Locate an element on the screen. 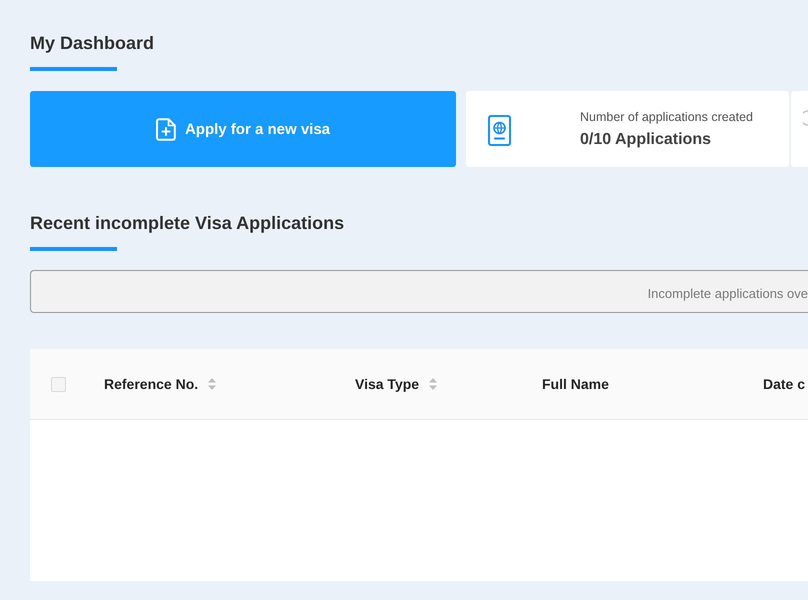 The image size is (808, 600). stat-label: Number of applications created is located at coordinates (667, 117).